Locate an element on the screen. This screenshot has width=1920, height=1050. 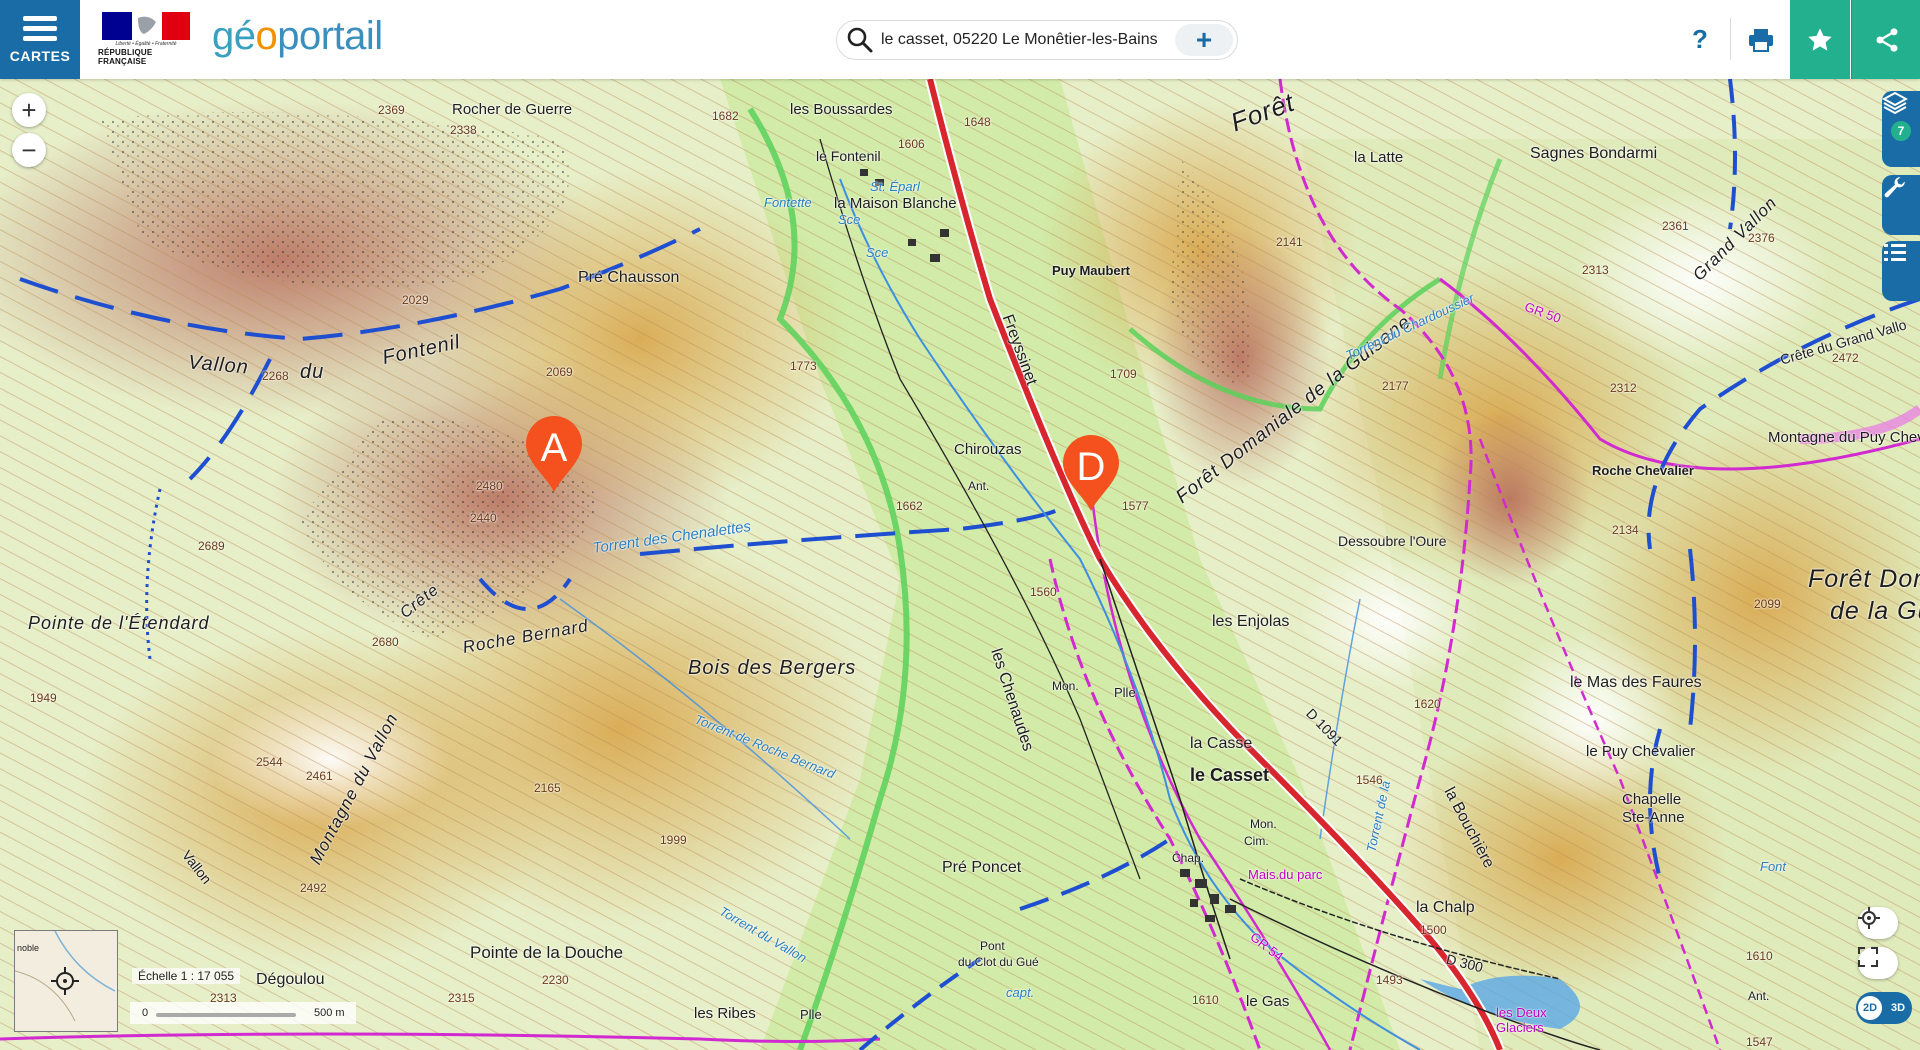
map-label-pointe-etendard: Pointe de l'Étendard is located at coordinates (119, 623).